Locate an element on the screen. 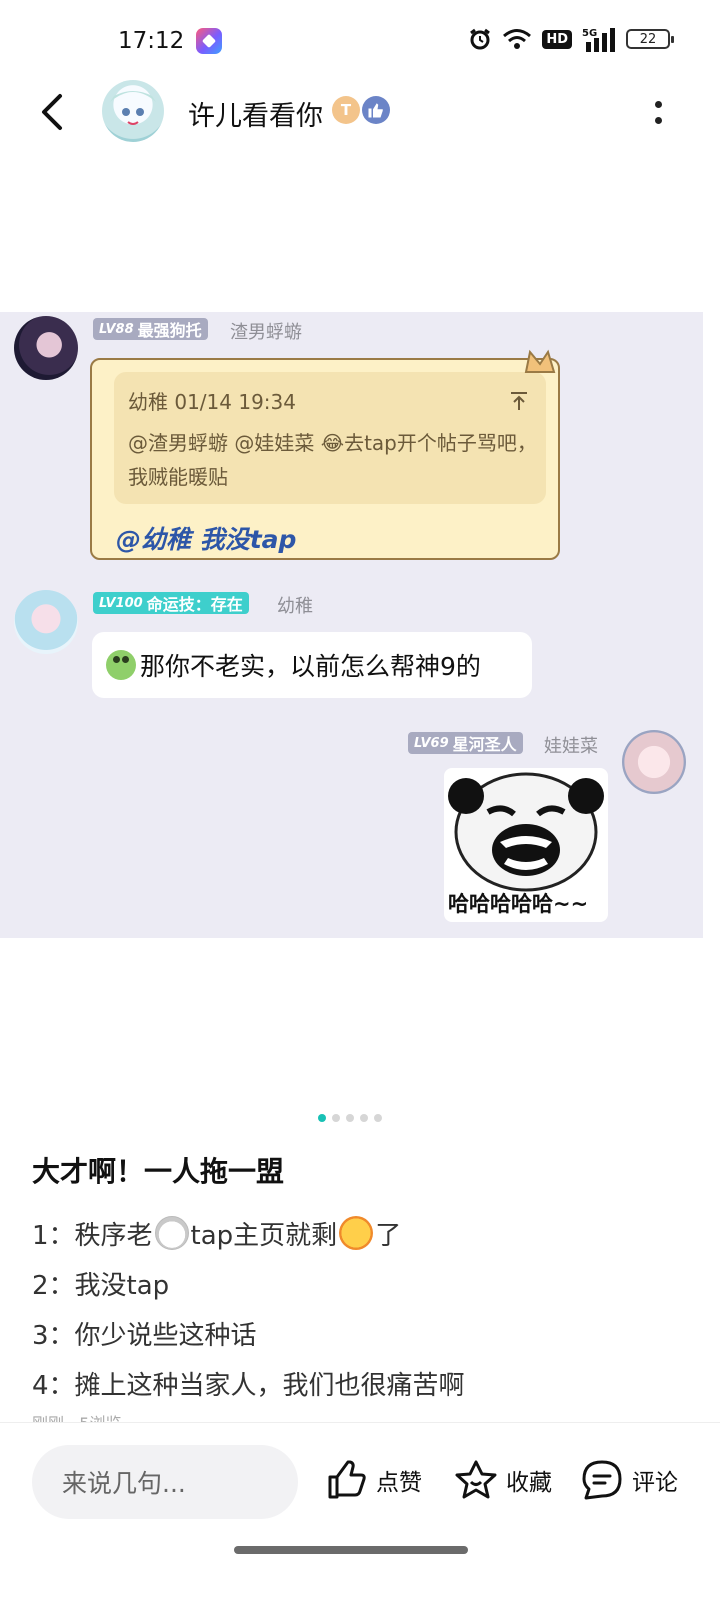 The image size is (720, 1608). comment-bubble-icon is located at coordinates (602, 1480).